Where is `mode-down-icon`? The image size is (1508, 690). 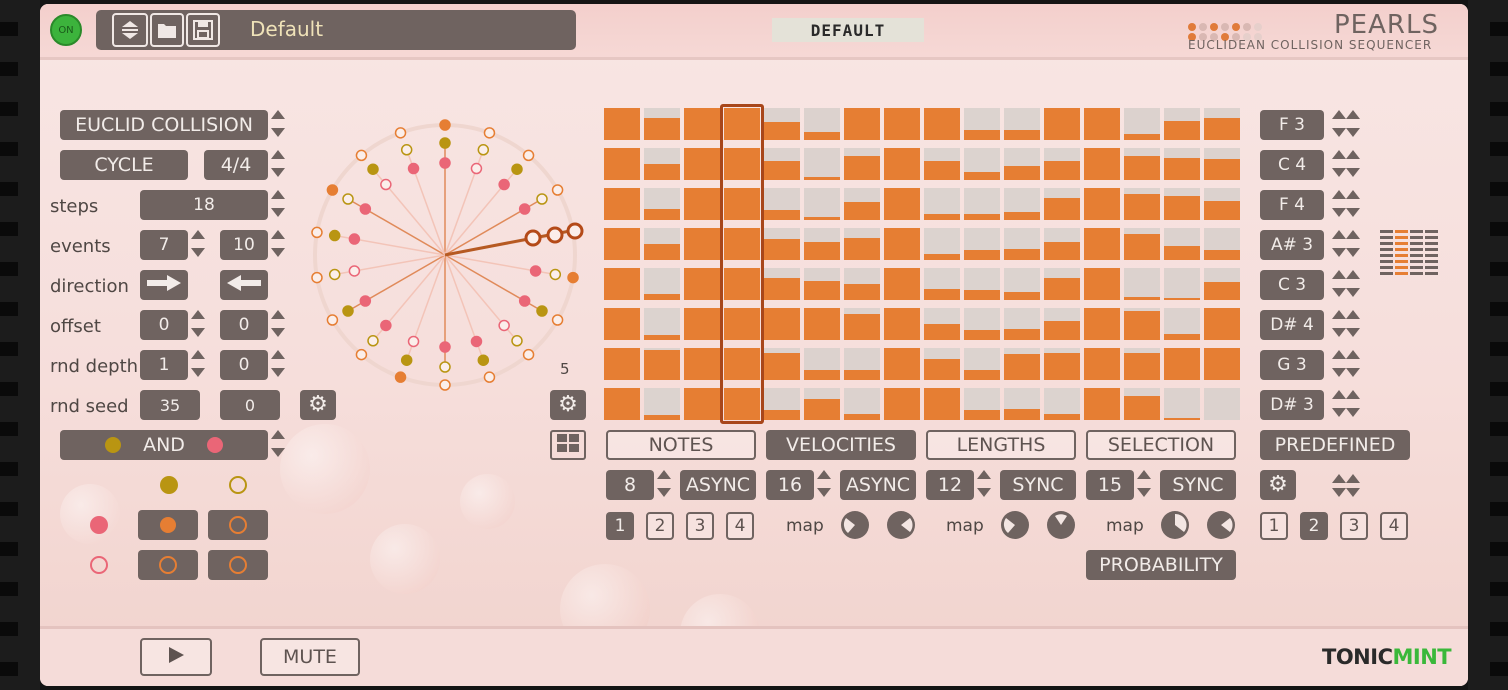
mode-down-icon is located at coordinates (278, 132).